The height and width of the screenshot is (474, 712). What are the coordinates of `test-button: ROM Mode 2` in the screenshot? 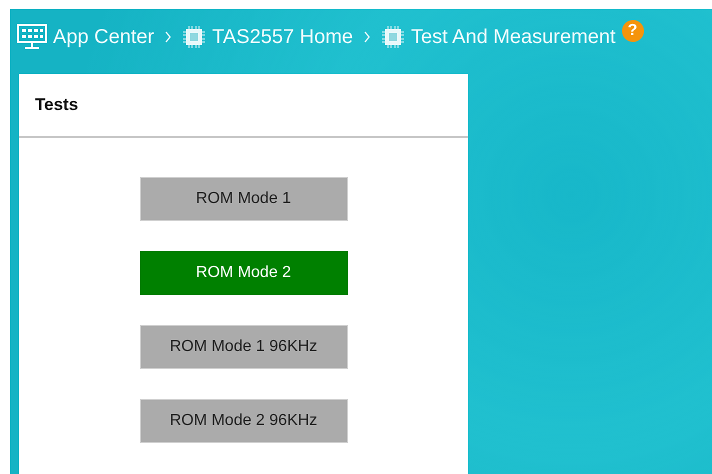 It's located at (244, 273).